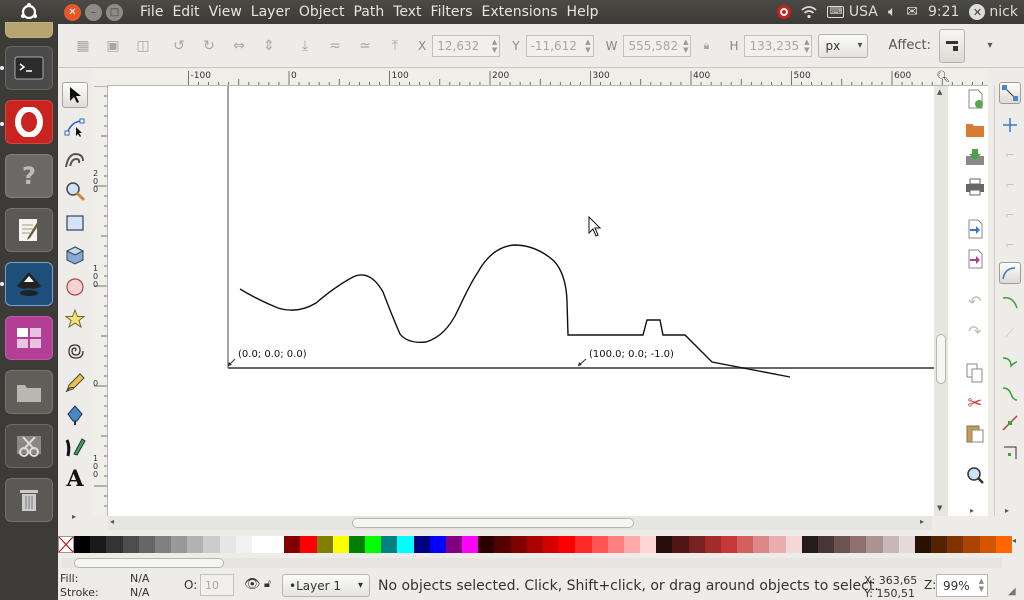 The width and height of the screenshot is (1024, 600). I want to click on open-document-icon, so click(975, 129).